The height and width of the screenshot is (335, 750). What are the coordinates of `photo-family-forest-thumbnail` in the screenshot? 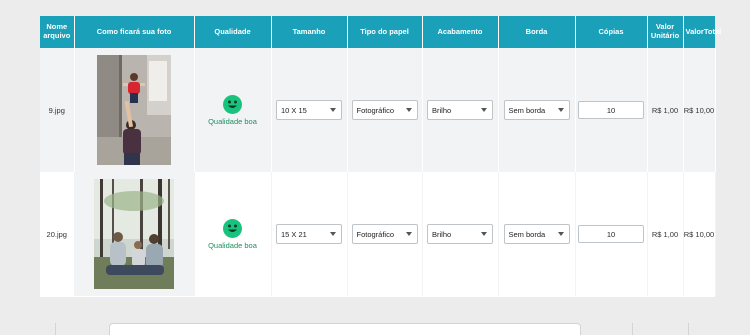 It's located at (134, 234).